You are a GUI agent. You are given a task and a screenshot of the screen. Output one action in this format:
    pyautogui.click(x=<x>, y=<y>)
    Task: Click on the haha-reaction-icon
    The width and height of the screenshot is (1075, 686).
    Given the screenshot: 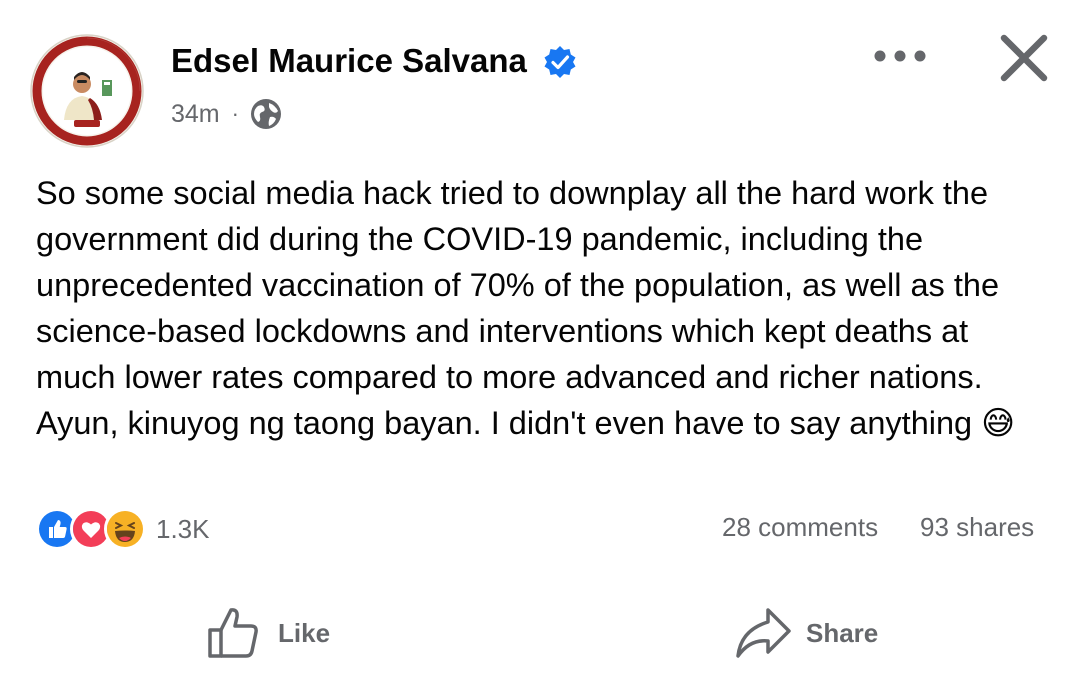 What is the action you would take?
    pyautogui.click(x=125, y=529)
    